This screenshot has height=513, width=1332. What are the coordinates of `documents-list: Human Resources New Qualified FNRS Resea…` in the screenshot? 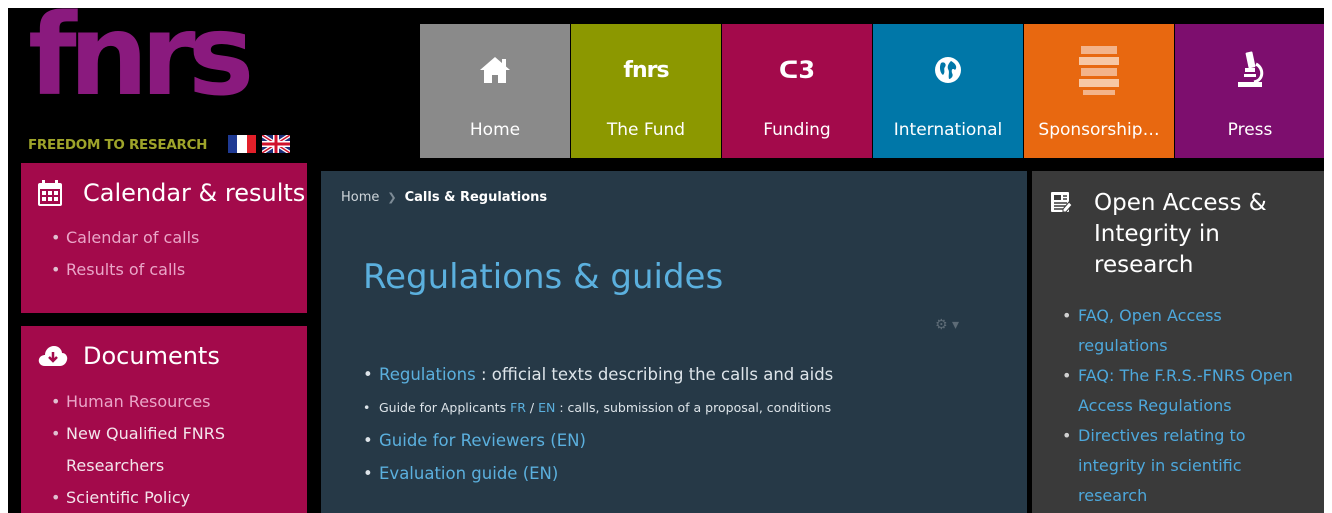 It's located at (164, 449).